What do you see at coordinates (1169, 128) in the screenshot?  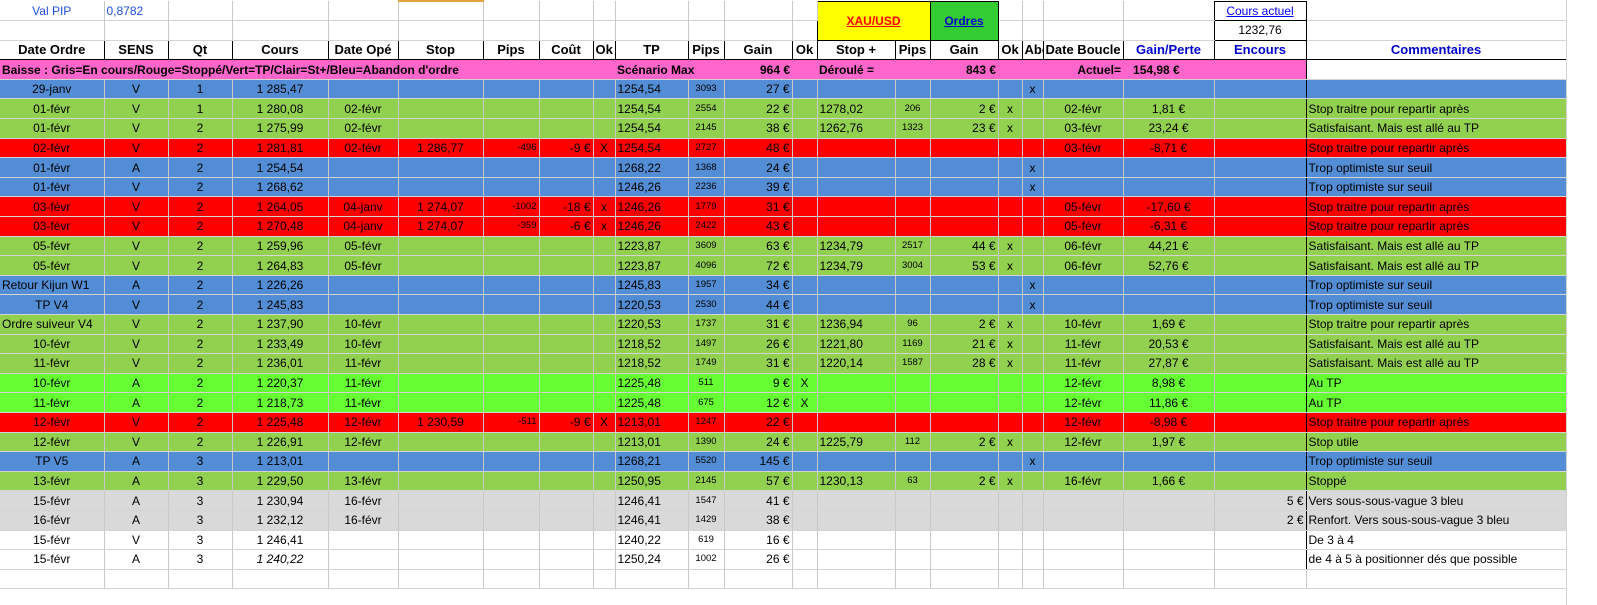 I see `table-cell: 23,24 €` at bounding box center [1169, 128].